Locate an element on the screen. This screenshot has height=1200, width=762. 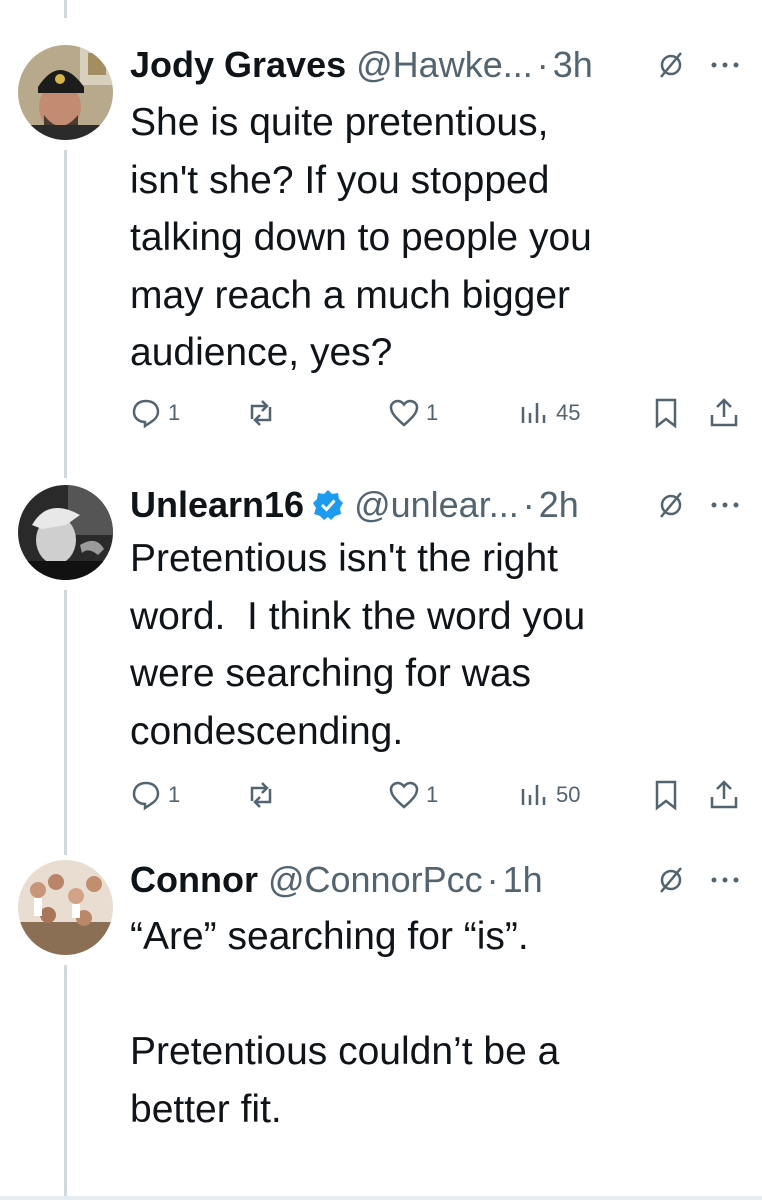
user-avatar-bw-icon is located at coordinates (65, 532).